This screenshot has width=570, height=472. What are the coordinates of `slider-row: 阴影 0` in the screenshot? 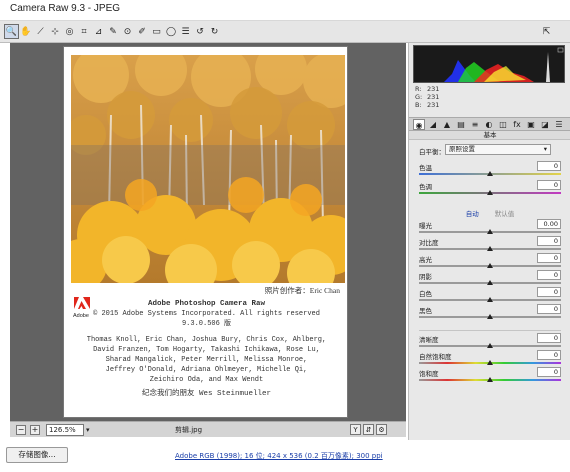 It's located at (490, 278).